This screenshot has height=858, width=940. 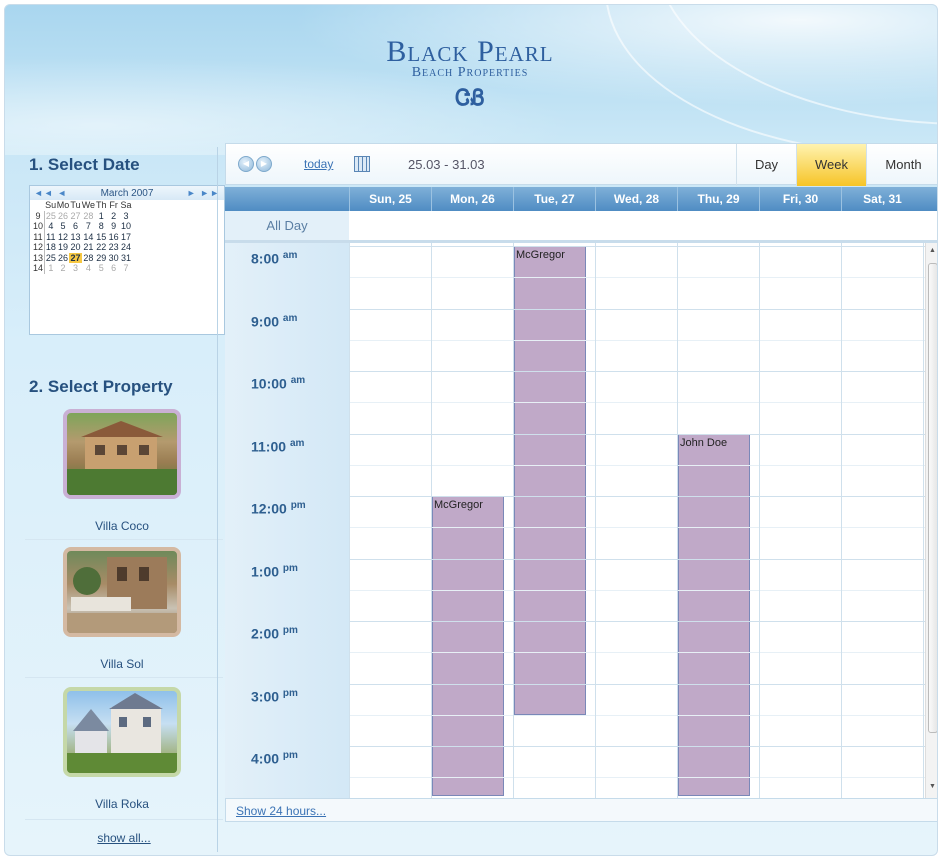 I want to click on property-villa-coco: Villa Coco, so click(x=122, y=471).